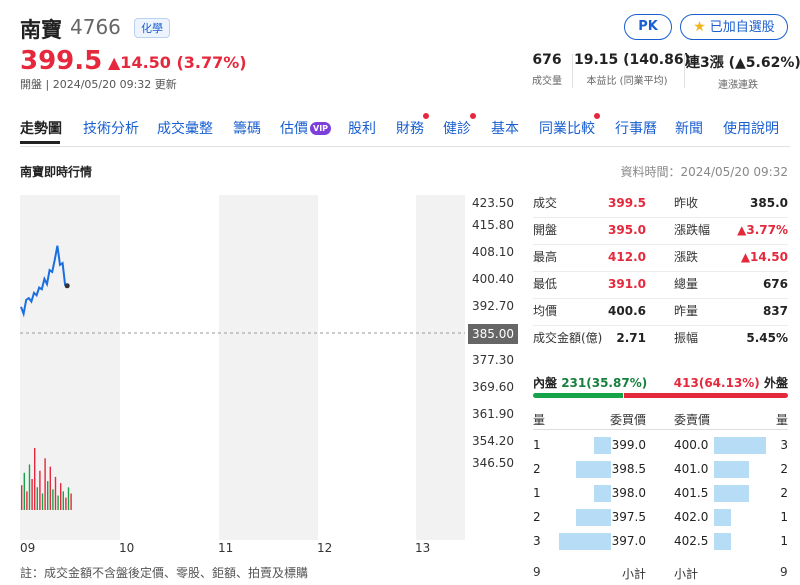 This screenshot has height=585, width=800. What do you see at coordinates (459, 125) in the screenshot?
I see `tab-health: 健診` at bounding box center [459, 125].